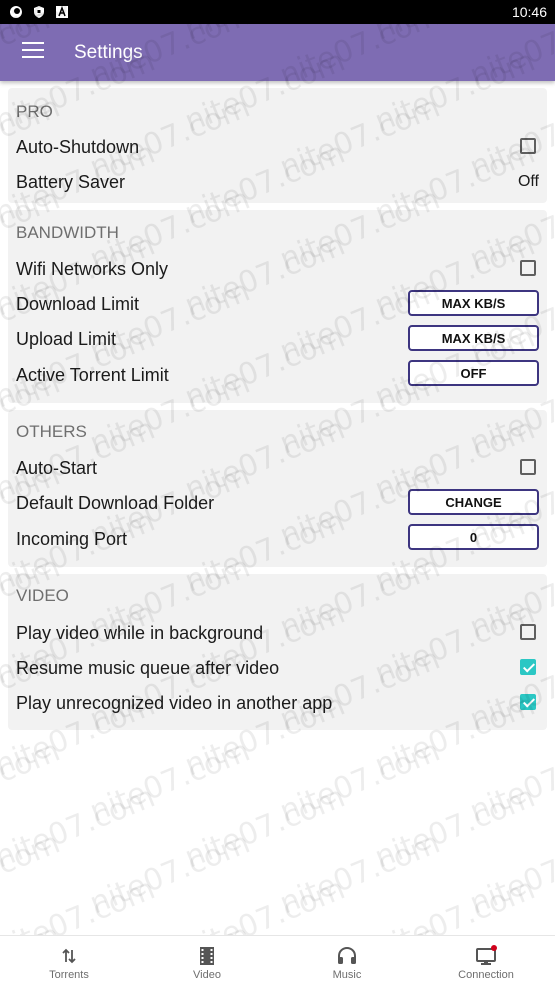 The image size is (555, 988). Describe the element at coordinates (528, 268) in the screenshot. I see `wifi-only-checkbox` at that location.